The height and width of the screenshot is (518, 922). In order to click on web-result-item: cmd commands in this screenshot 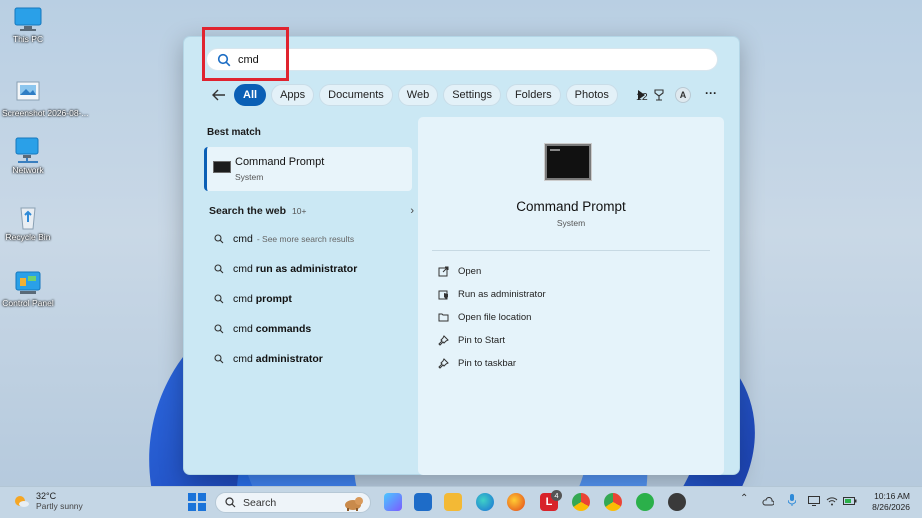, I will do `click(262, 329)`.